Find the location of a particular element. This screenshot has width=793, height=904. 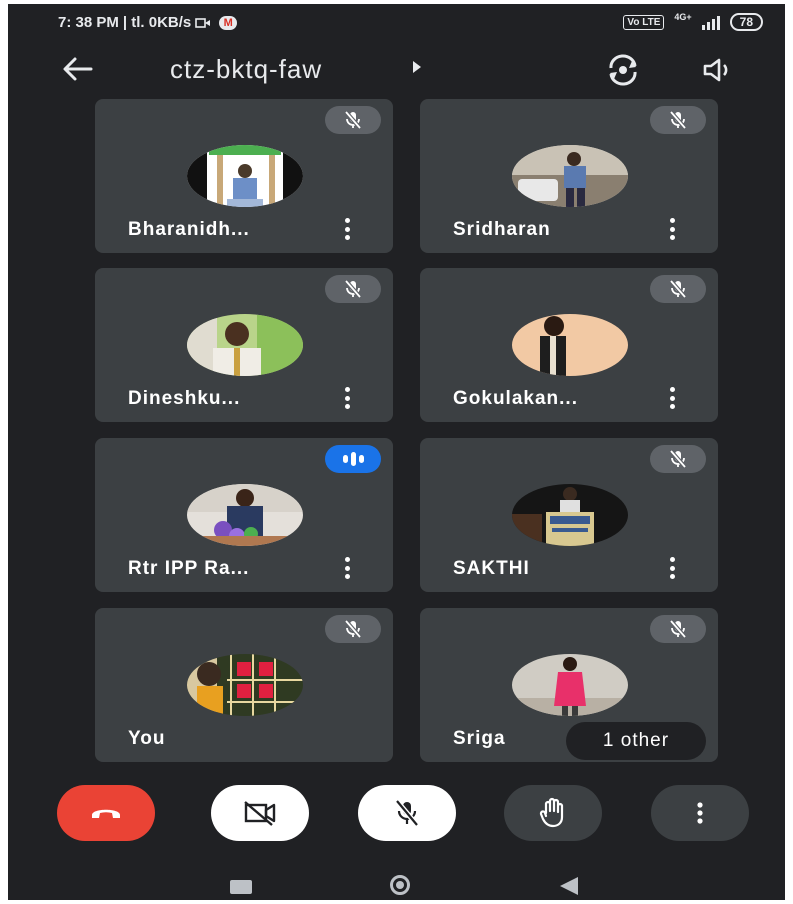

gmail-notification-icon: M is located at coordinates (228, 22).